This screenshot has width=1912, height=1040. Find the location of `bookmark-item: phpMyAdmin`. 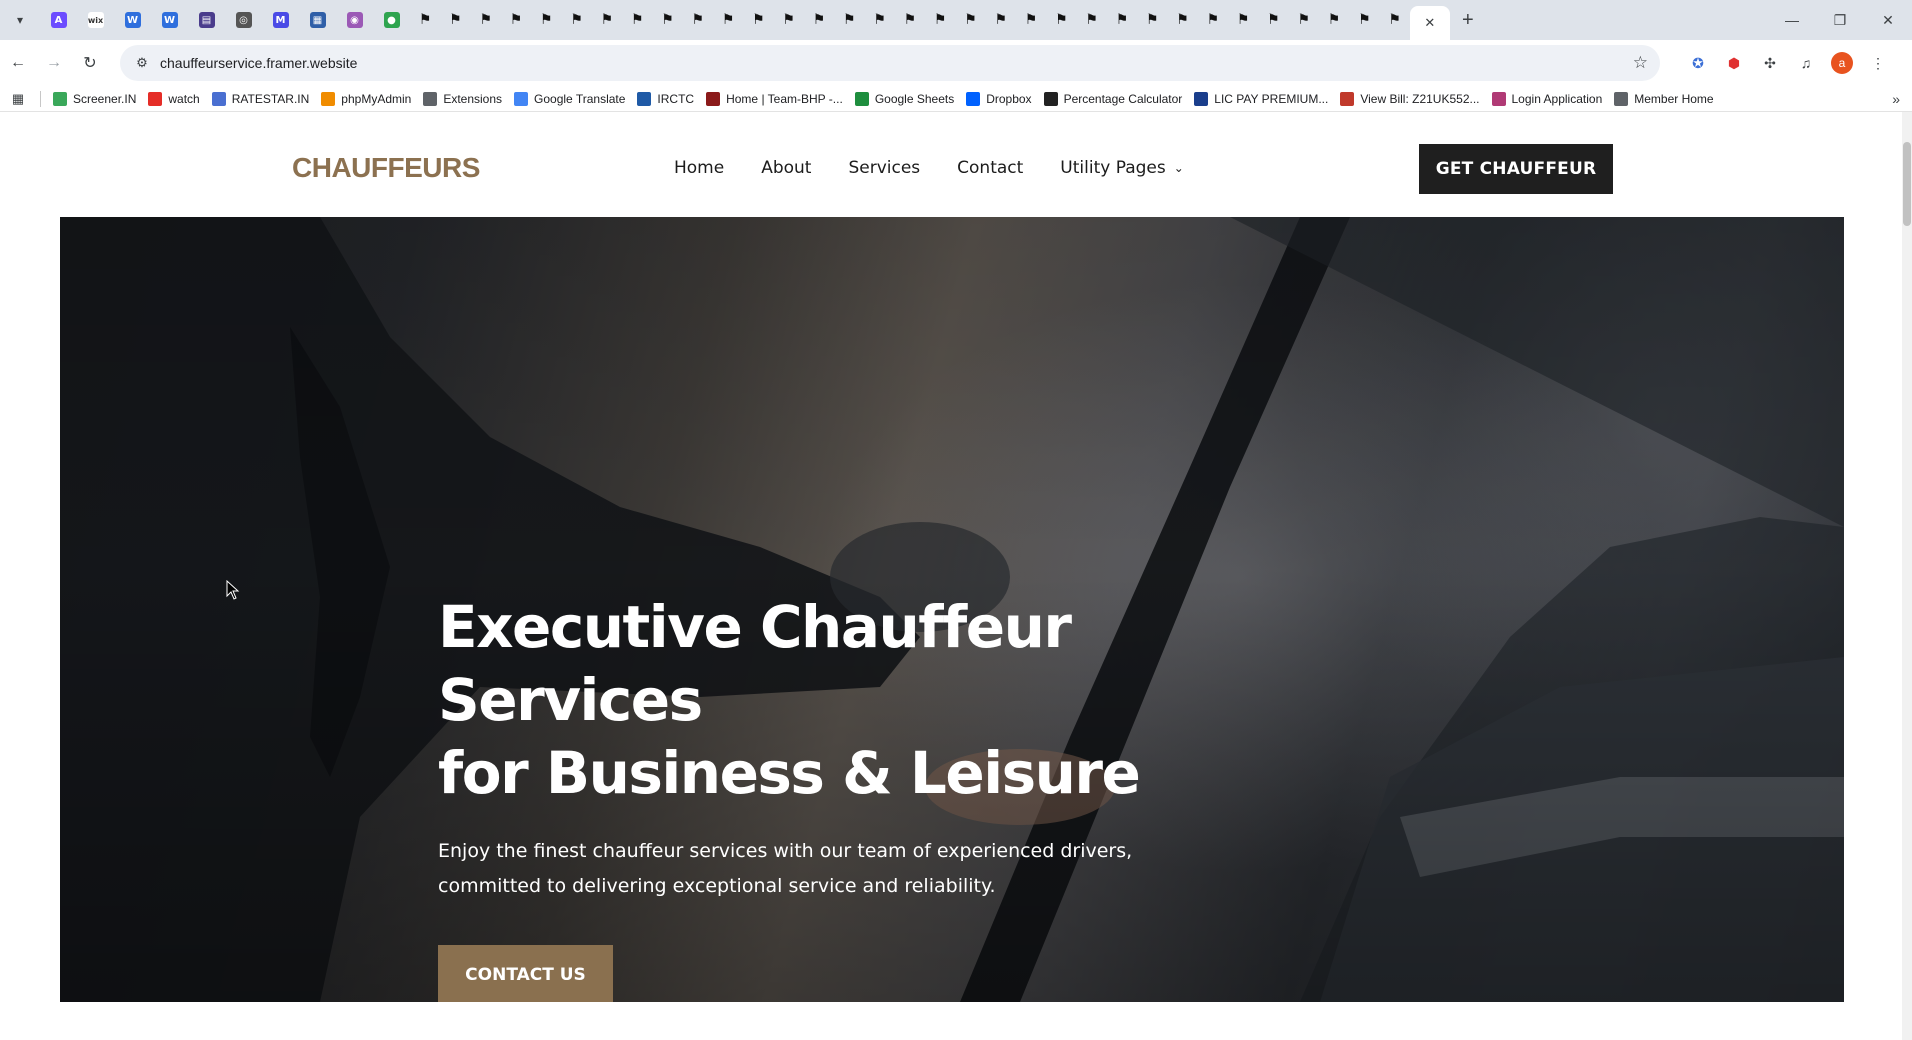

bookmark-item: phpMyAdmin is located at coordinates (366, 99).